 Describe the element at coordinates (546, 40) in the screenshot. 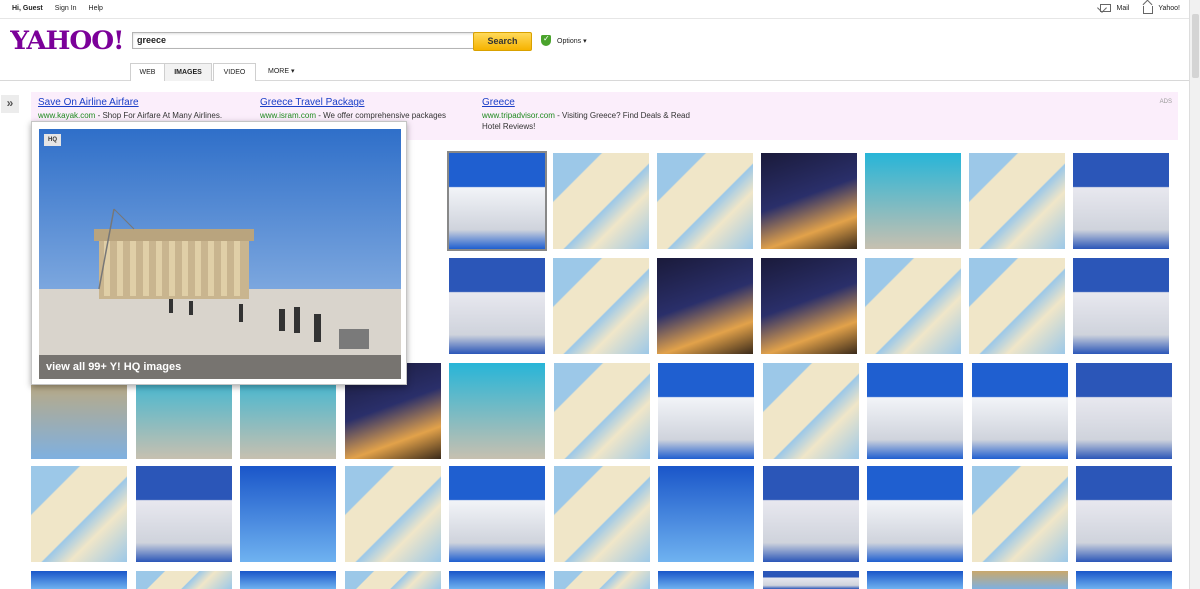

I see `safesearch-shield-icon` at that location.